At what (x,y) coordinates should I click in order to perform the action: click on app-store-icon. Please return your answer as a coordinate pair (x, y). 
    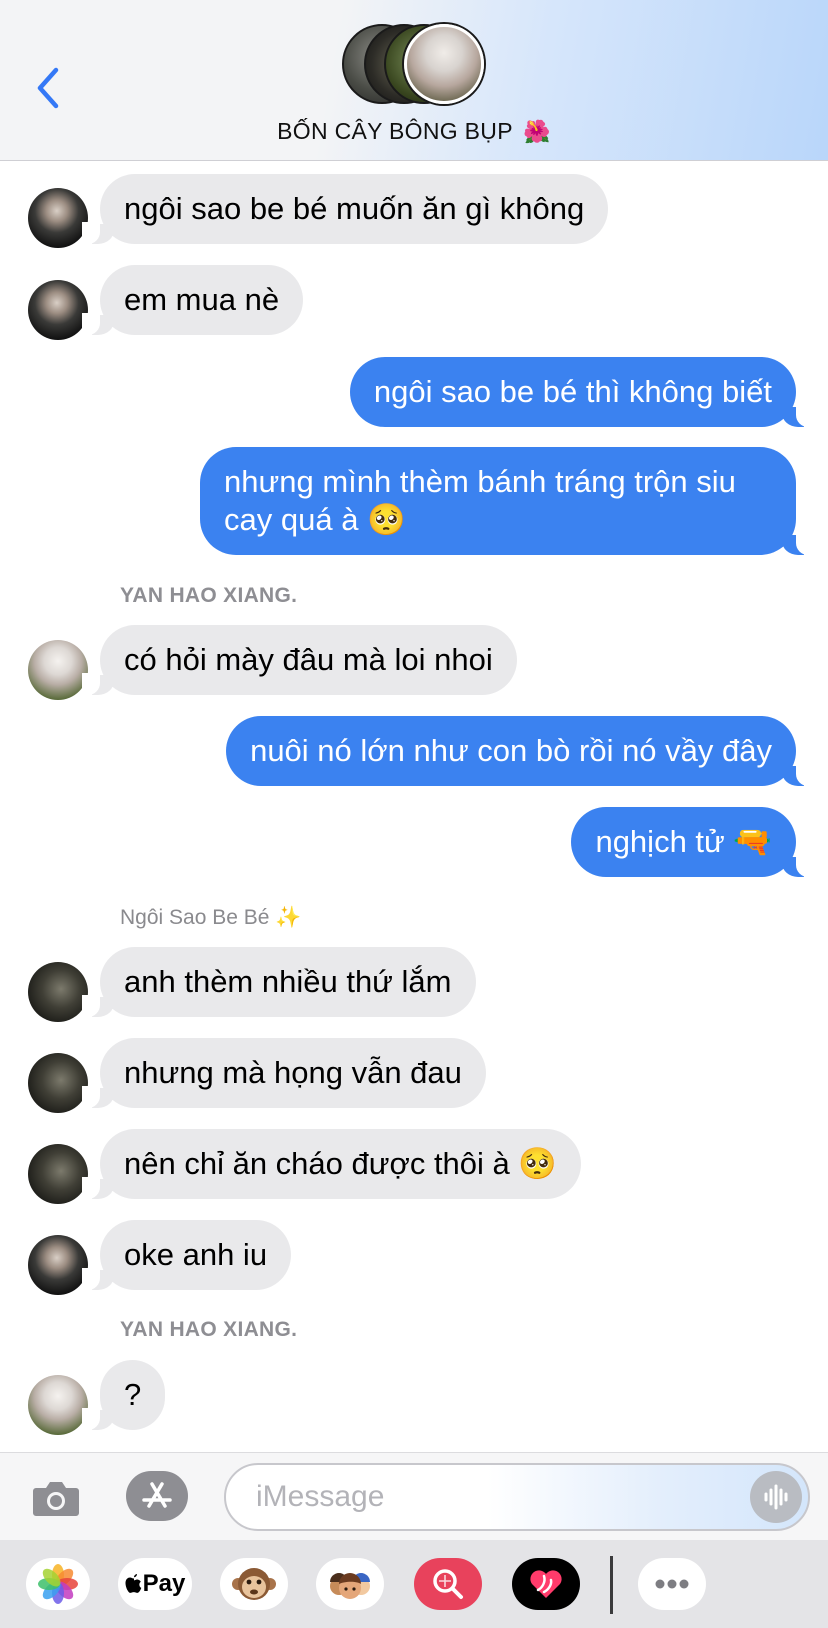
    Looking at the image, I should click on (157, 1495).